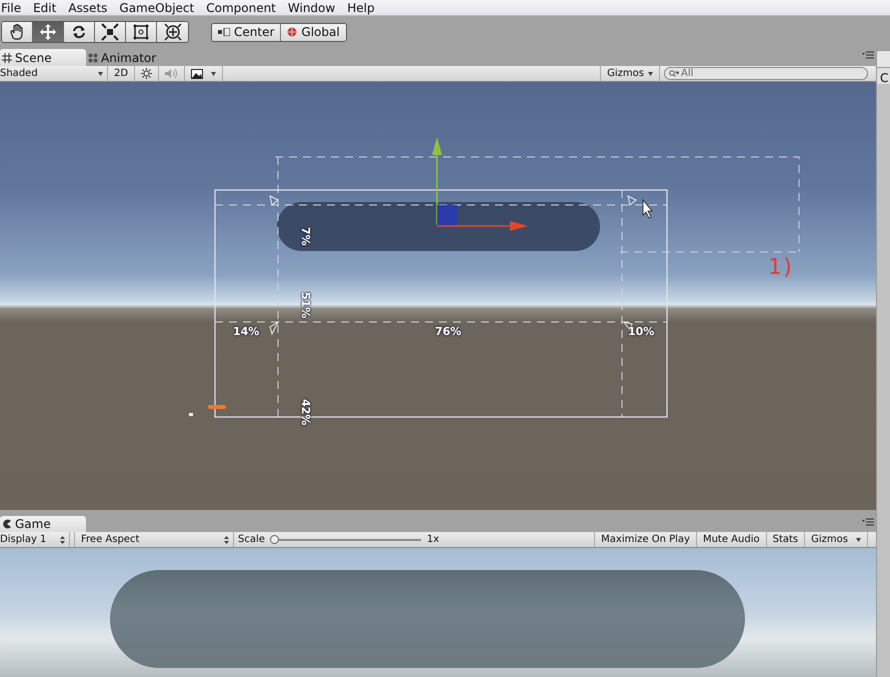 The image size is (890, 677). Describe the element at coordinates (43, 524) in the screenshot. I see `panel-tab: Game` at that location.